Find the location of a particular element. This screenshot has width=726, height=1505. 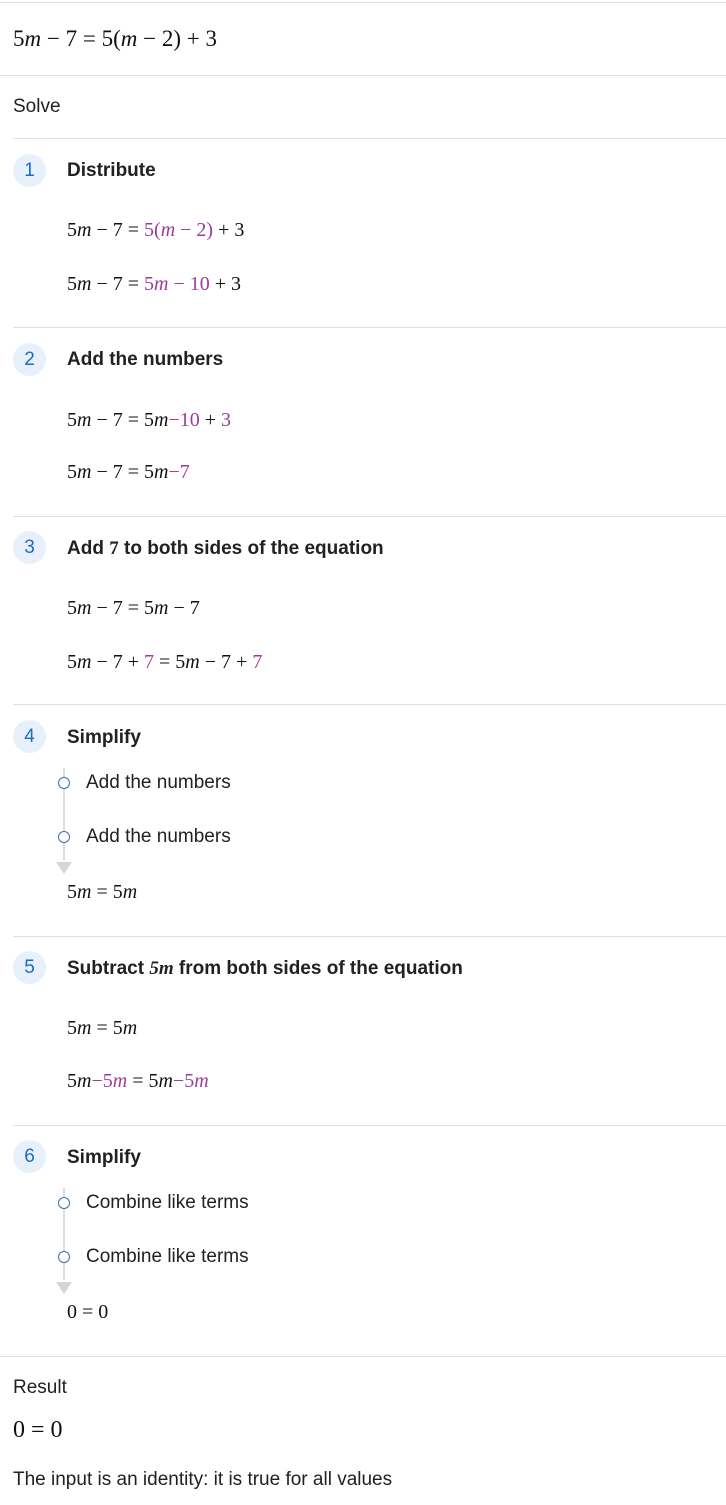

step-line: 5m − 7 = 5m − 10 + 3 is located at coordinates (154, 284).